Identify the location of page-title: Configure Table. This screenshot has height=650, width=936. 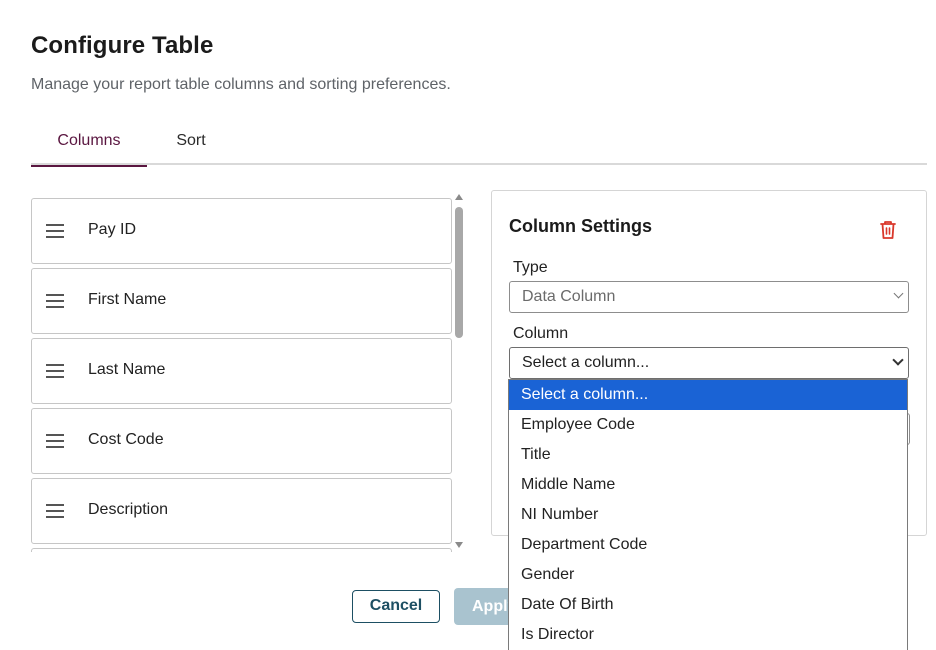
(122, 45).